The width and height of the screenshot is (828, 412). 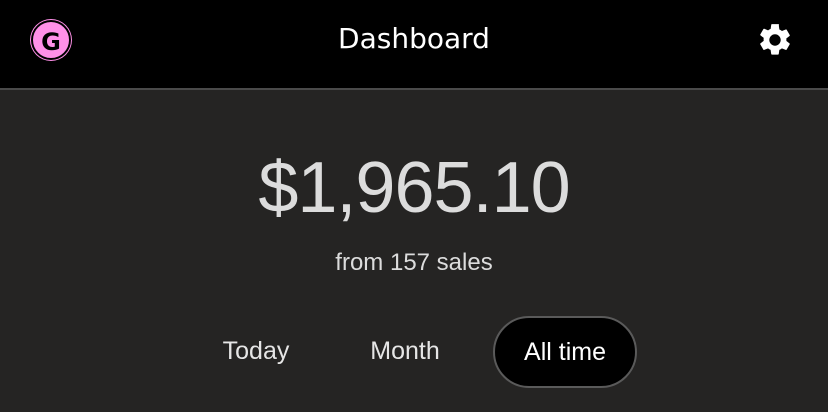 I want to click on page-title: Dashboard, so click(x=414, y=38).